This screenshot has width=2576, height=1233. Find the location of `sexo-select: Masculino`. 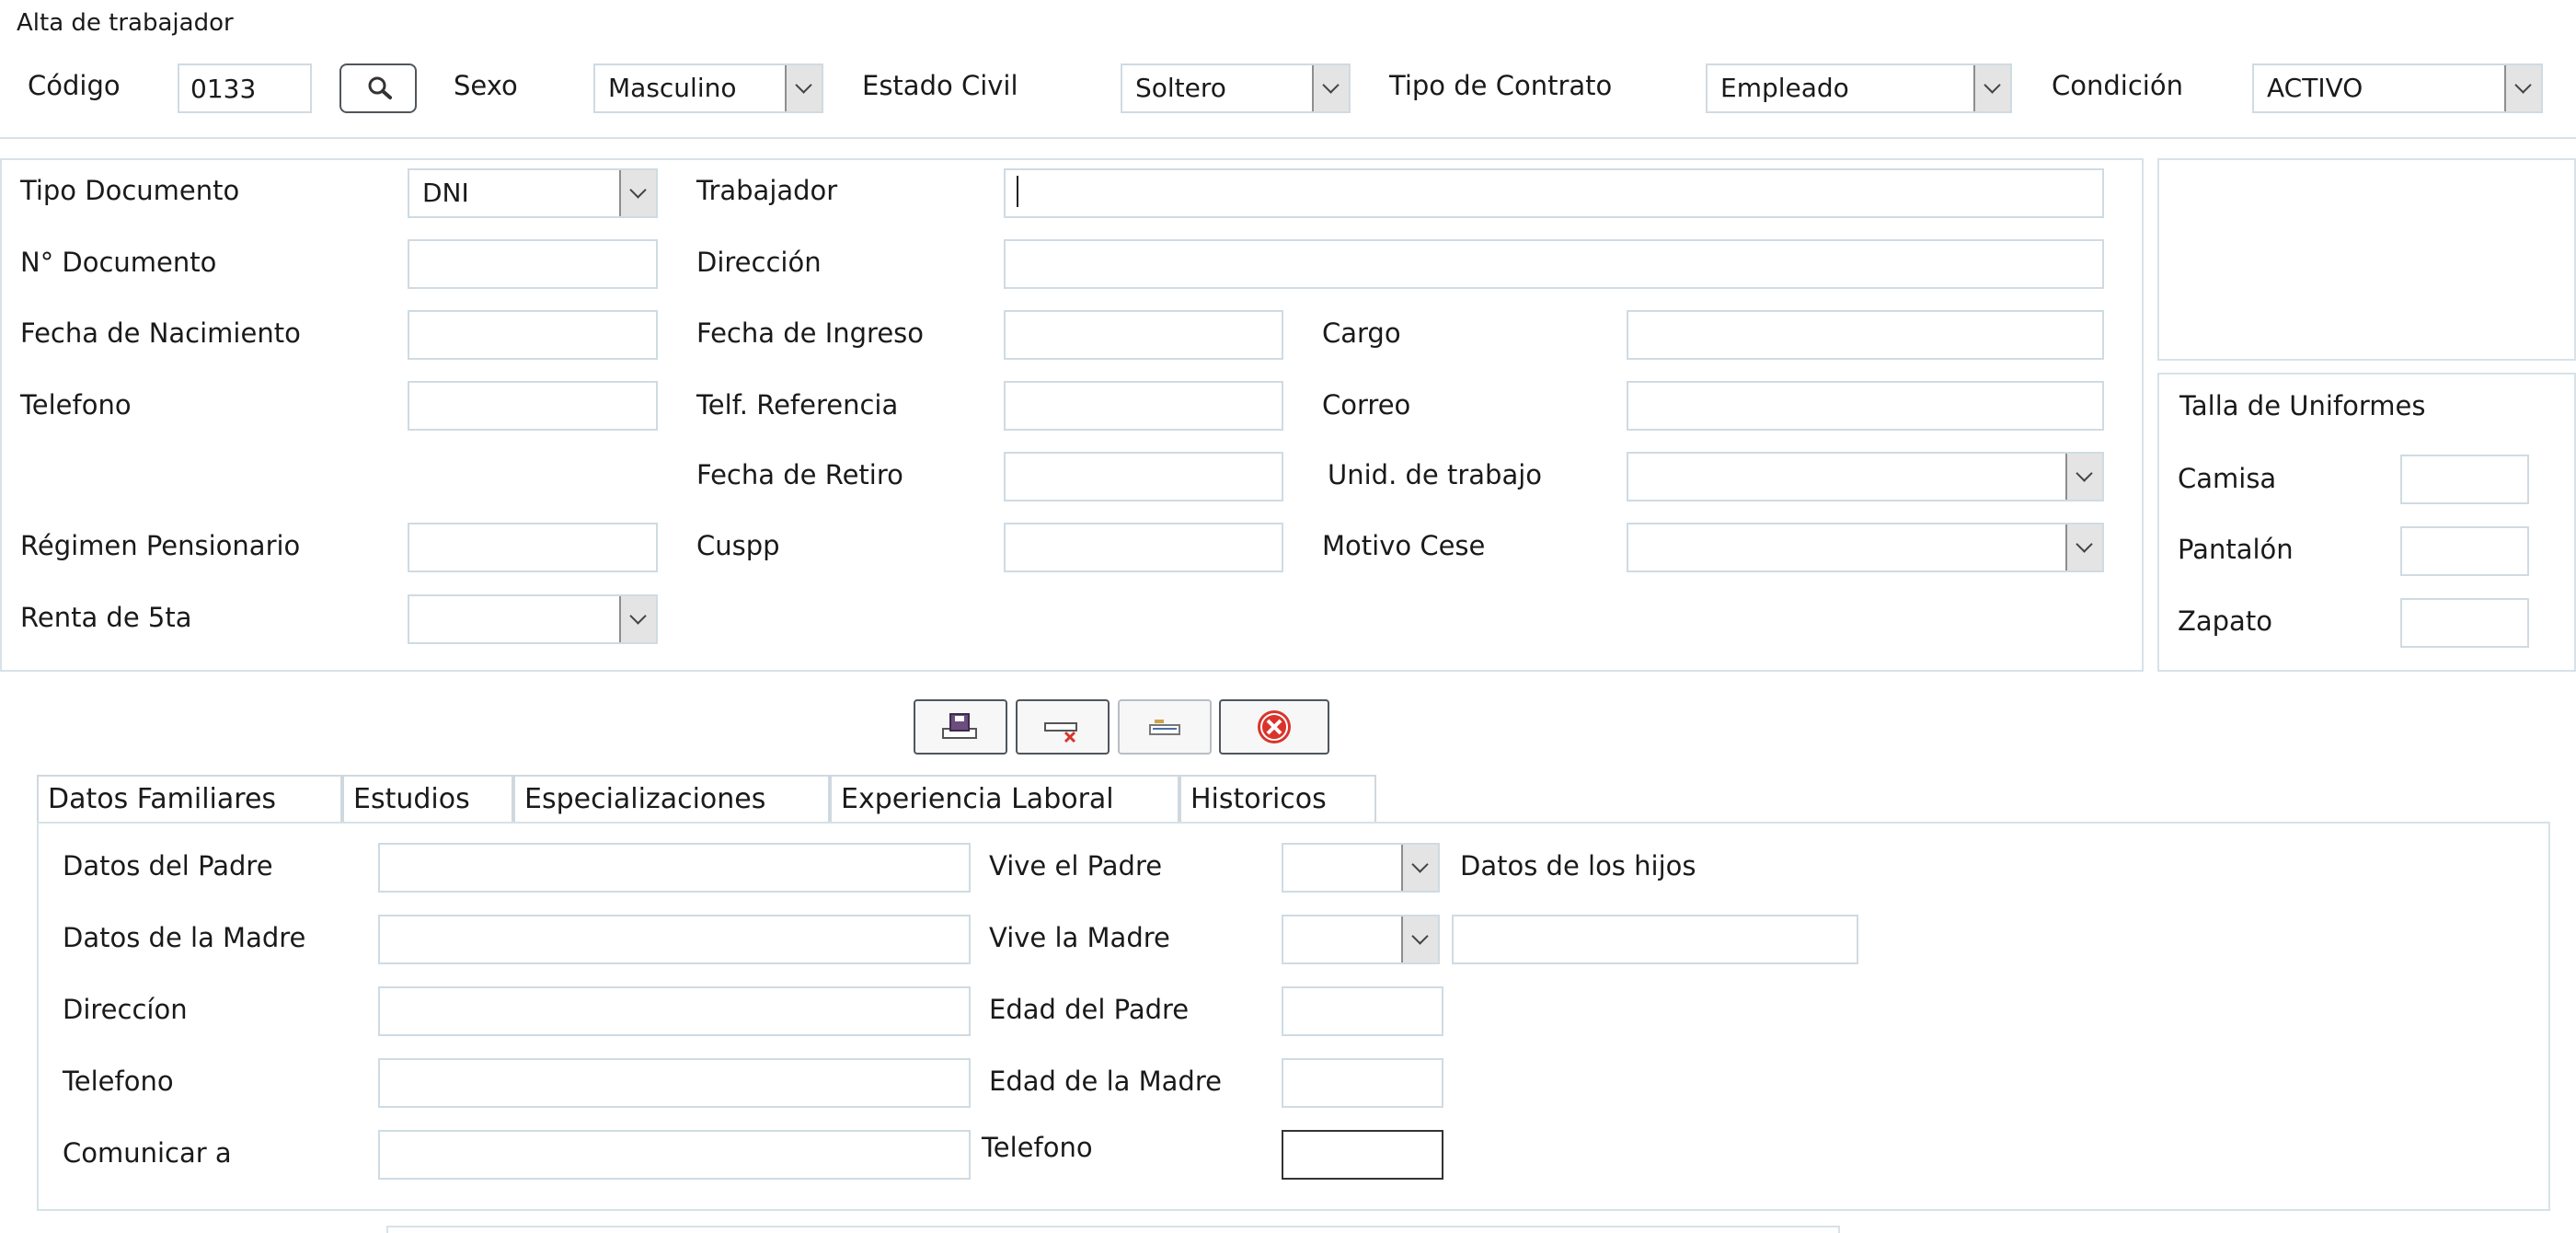

sexo-select: Masculino is located at coordinates (708, 88).